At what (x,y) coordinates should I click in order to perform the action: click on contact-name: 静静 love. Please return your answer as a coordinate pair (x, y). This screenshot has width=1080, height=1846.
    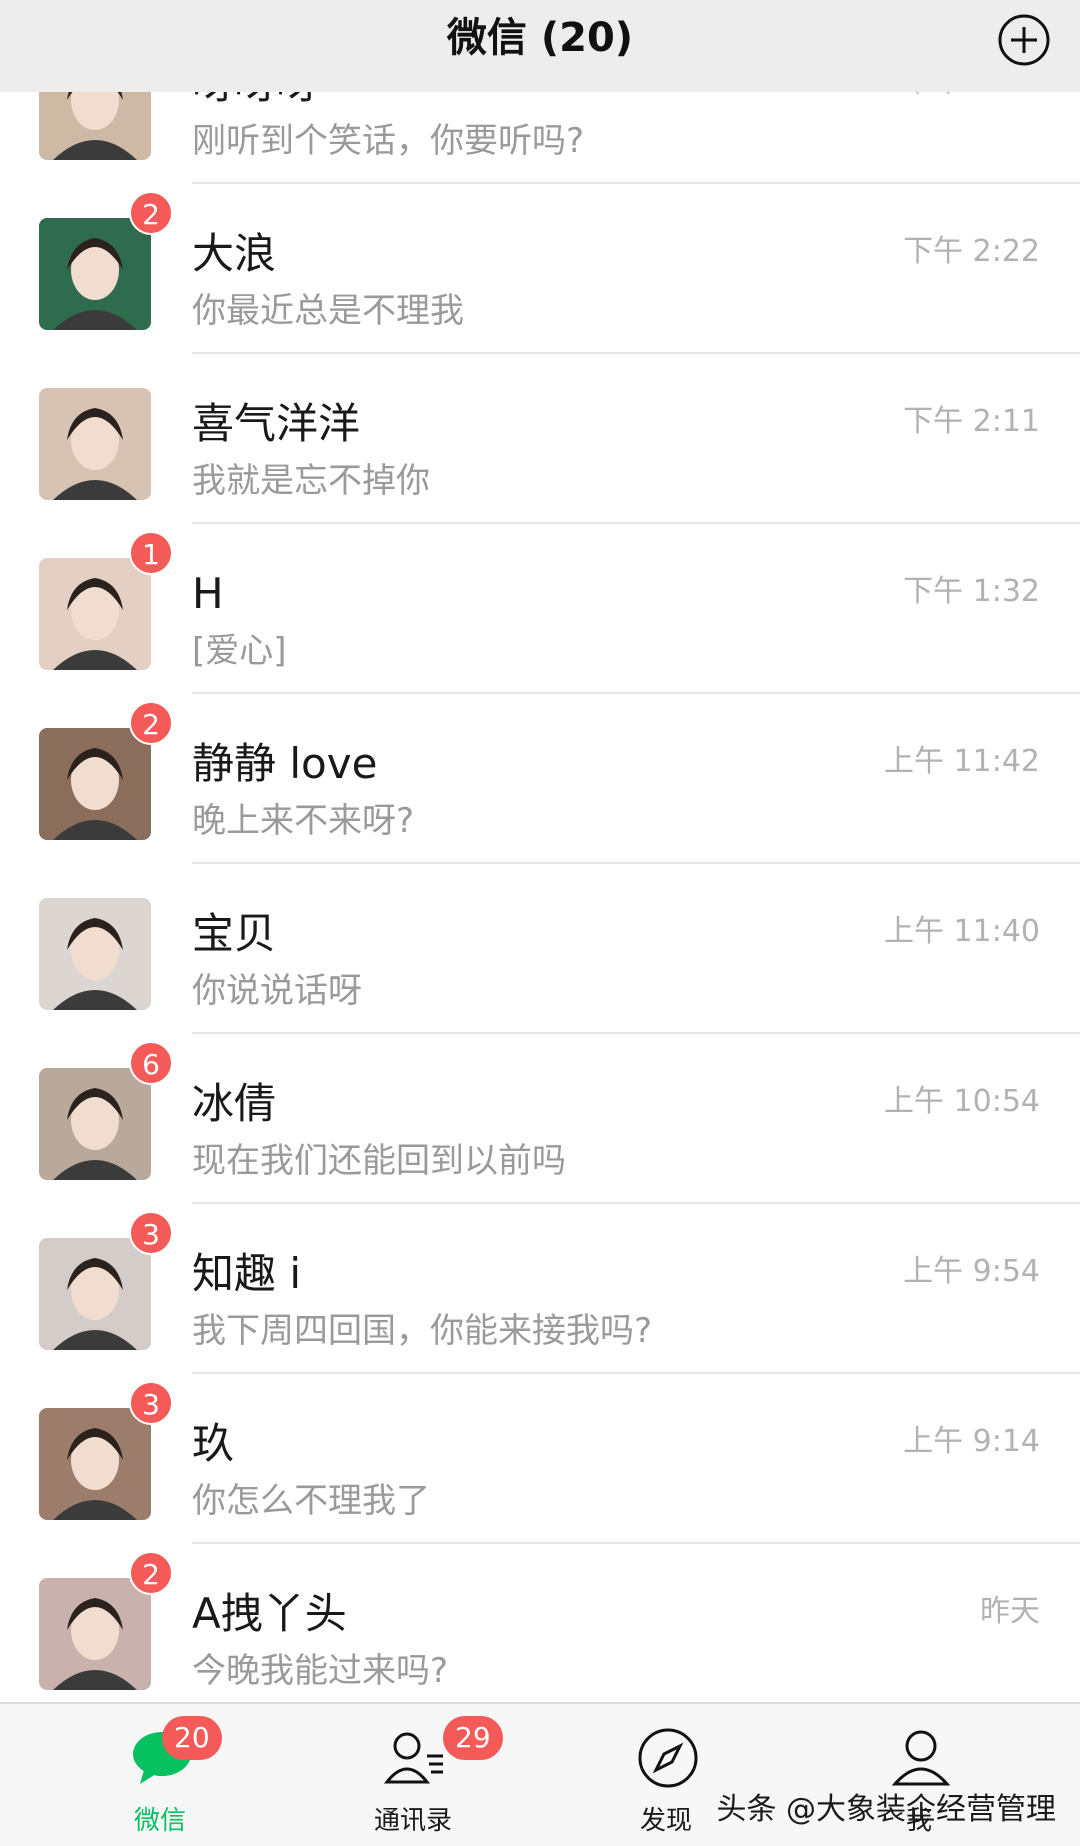
    Looking at the image, I should click on (285, 763).